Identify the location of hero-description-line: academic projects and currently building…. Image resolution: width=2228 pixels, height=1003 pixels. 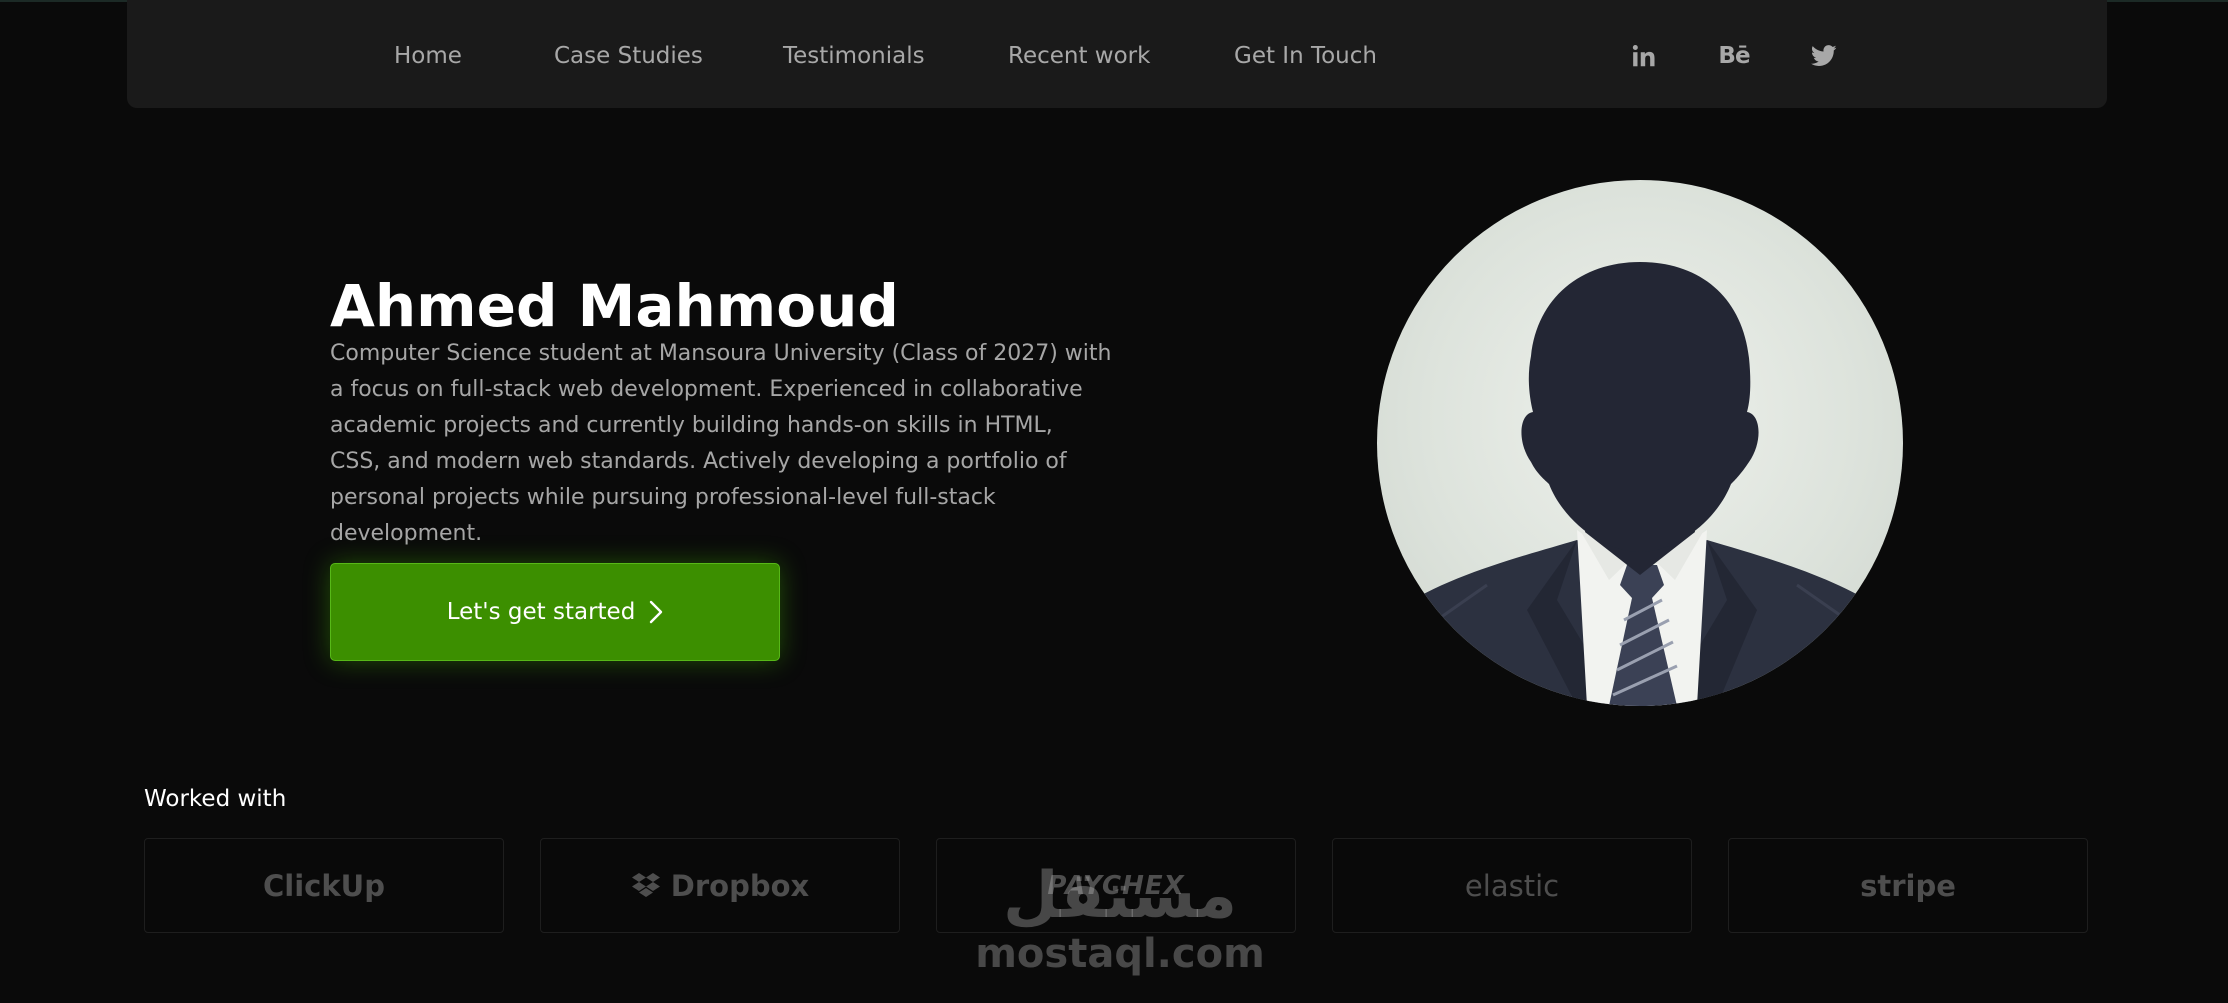
(691, 425).